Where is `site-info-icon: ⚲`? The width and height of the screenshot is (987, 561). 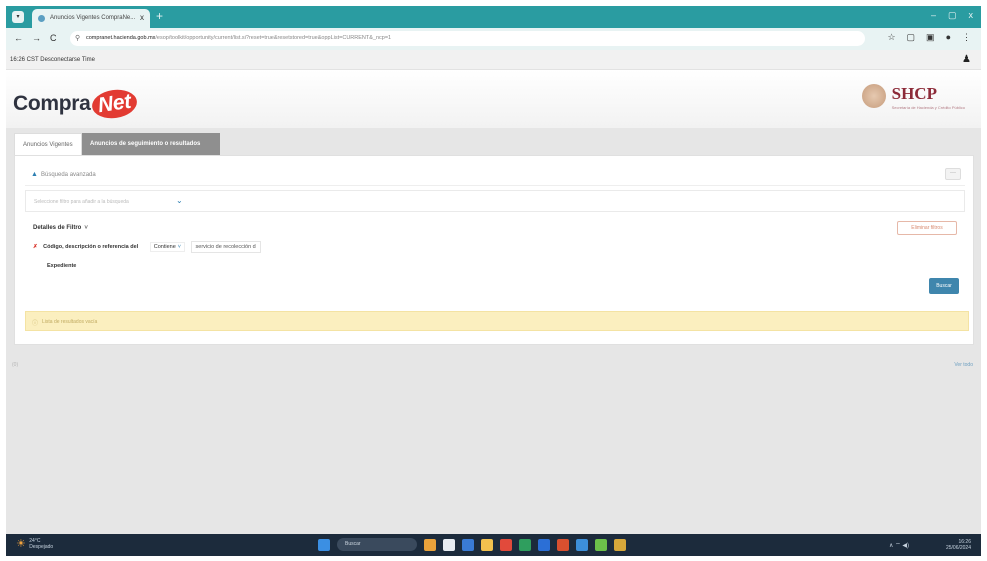 site-info-icon: ⚲ is located at coordinates (77, 38).